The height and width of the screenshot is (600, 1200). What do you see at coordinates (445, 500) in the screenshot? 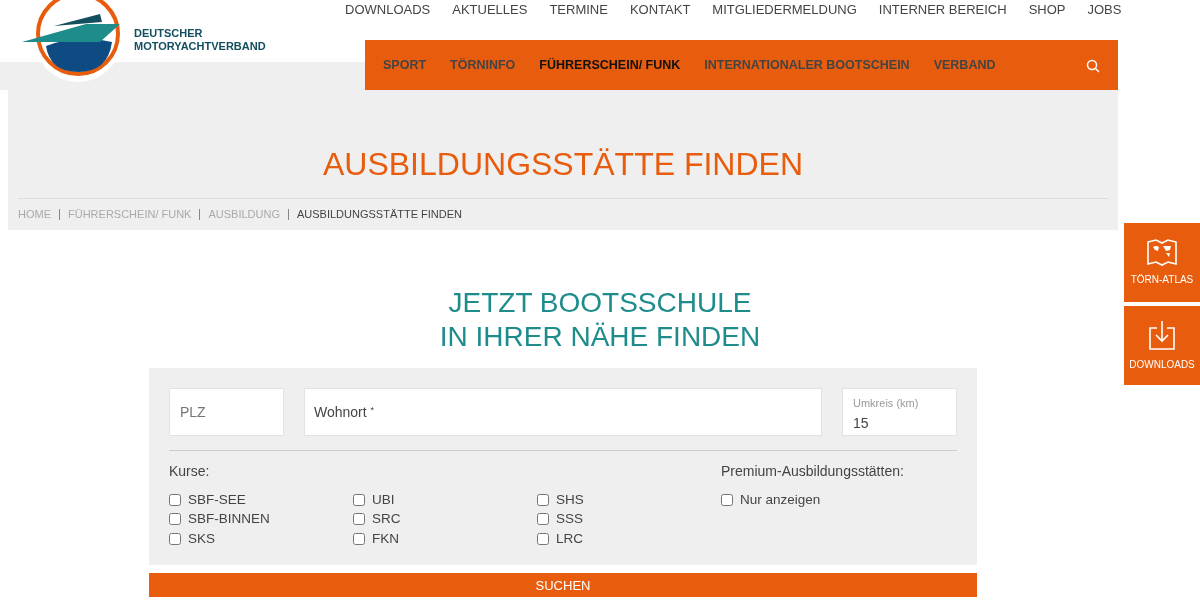
I see `checkbox-label: UBI` at bounding box center [445, 500].